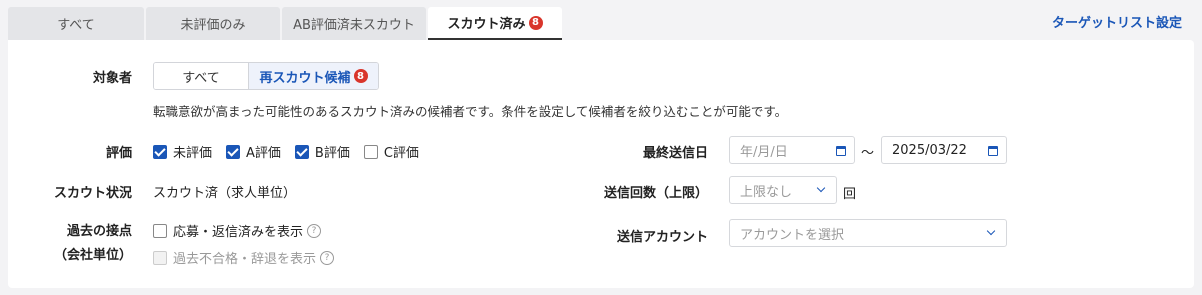  I want to click on past-contact-option2: 過去不合格・辞退を表示?, so click(244, 257).